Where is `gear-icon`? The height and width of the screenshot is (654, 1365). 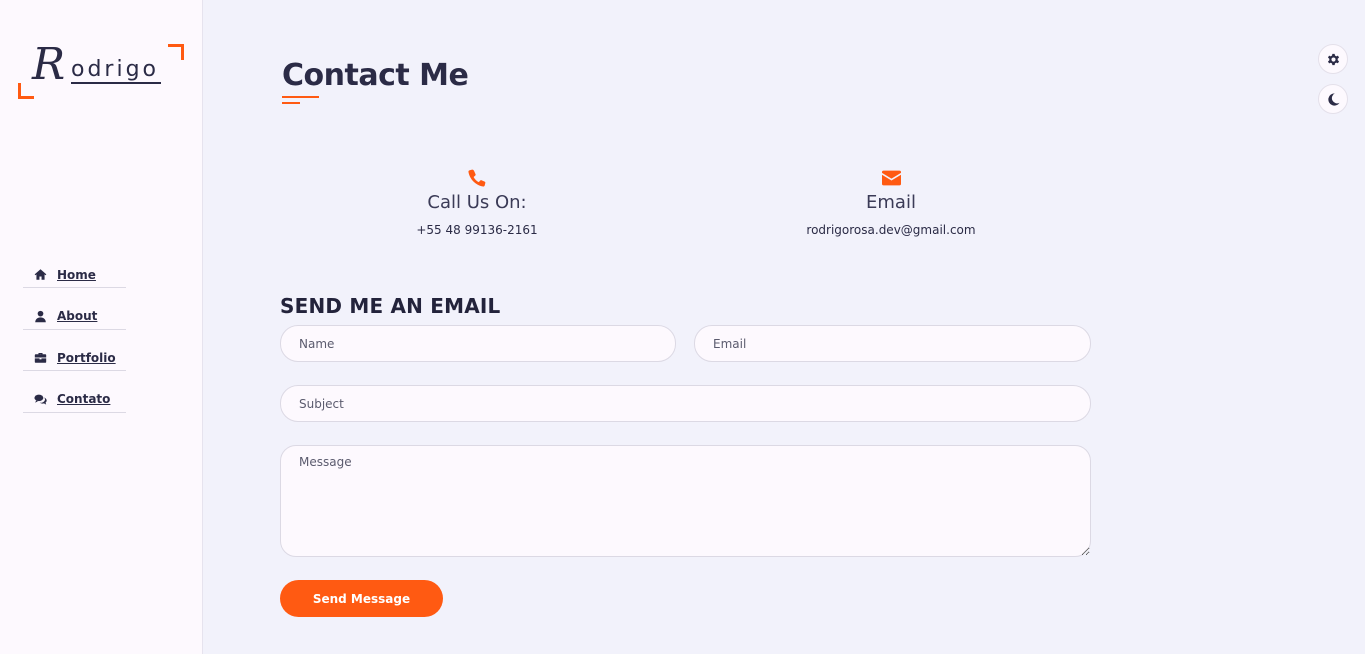
gear-icon is located at coordinates (1333, 59).